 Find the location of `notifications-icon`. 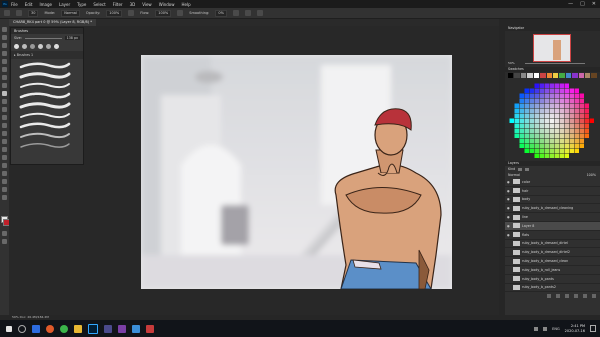

notifications-icon is located at coordinates (593, 328).